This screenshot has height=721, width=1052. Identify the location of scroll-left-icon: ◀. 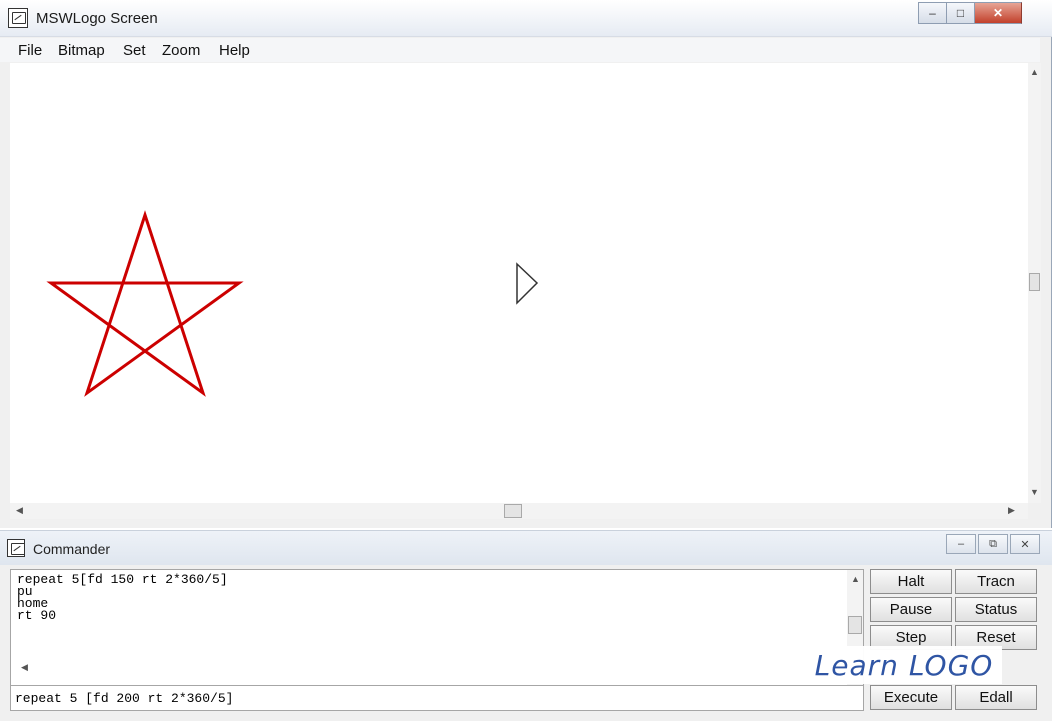
(19, 510).